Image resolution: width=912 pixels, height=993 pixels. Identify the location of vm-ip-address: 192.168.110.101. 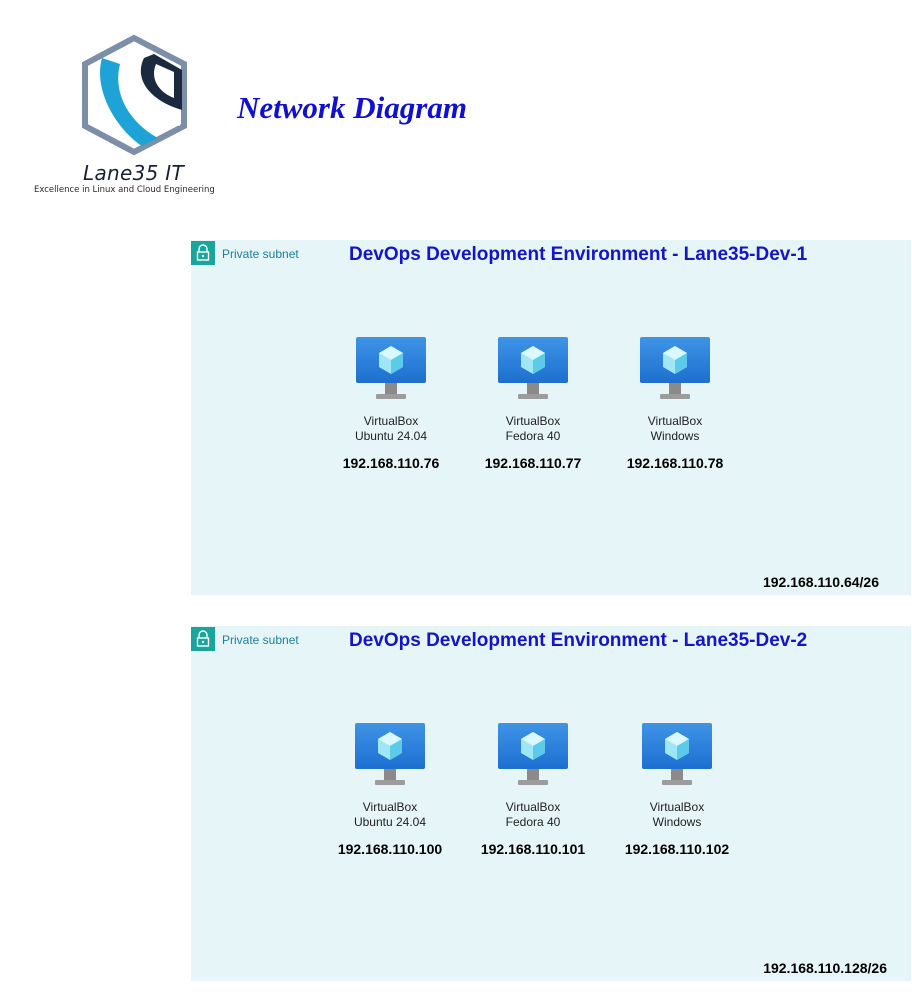
(533, 849).